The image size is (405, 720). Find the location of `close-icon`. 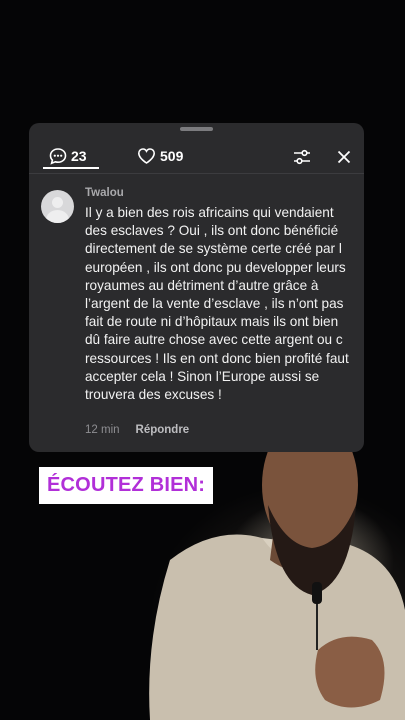

close-icon is located at coordinates (344, 157).